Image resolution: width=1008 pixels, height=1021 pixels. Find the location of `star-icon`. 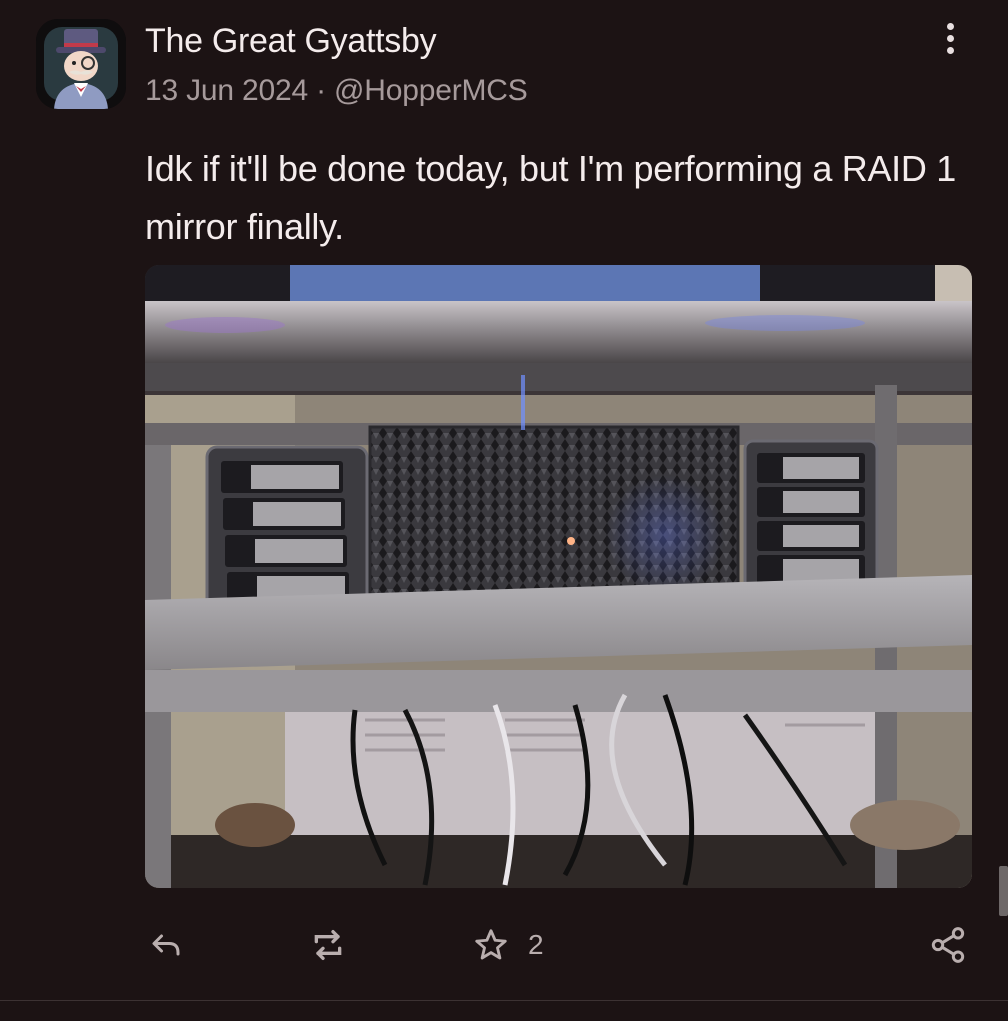

star-icon is located at coordinates (491, 944).